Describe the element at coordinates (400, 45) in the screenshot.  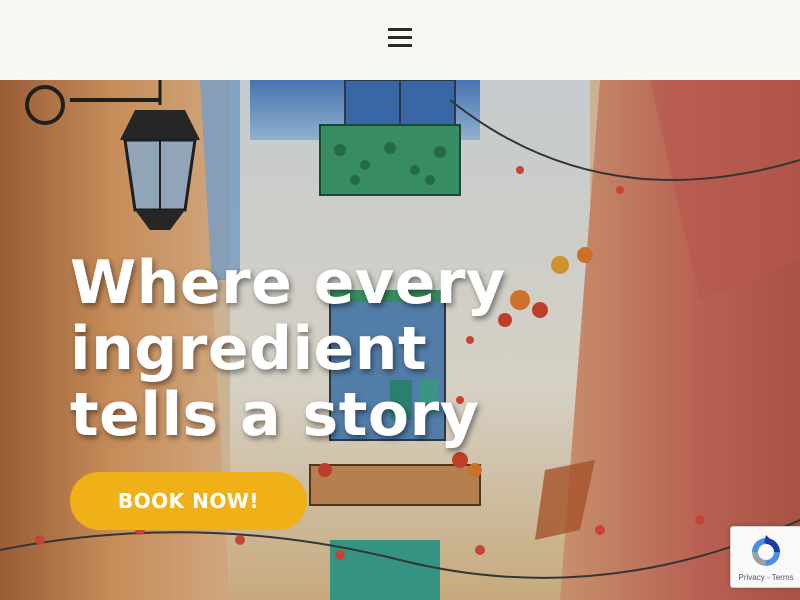
I see `menu-bar-bottom` at that location.